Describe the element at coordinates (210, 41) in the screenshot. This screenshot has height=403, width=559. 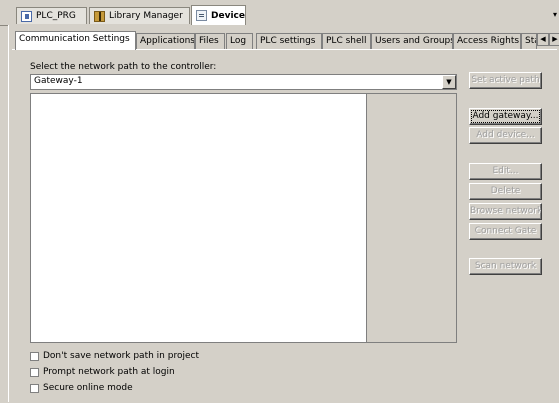
I see `tab-files: Files` at that location.